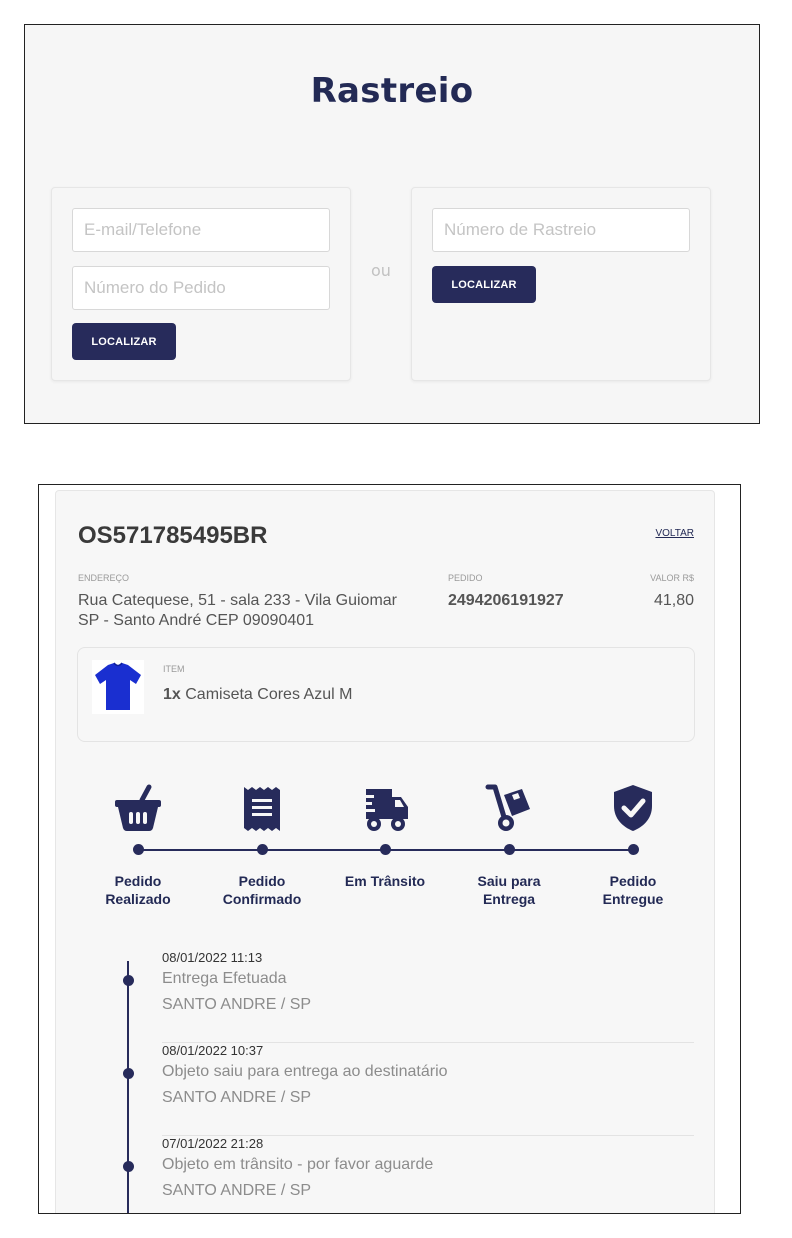 This screenshot has height=1238, width=792. What do you see at coordinates (212, 957) in the screenshot?
I see `event-date: 08/01/2022 11:13` at bounding box center [212, 957].